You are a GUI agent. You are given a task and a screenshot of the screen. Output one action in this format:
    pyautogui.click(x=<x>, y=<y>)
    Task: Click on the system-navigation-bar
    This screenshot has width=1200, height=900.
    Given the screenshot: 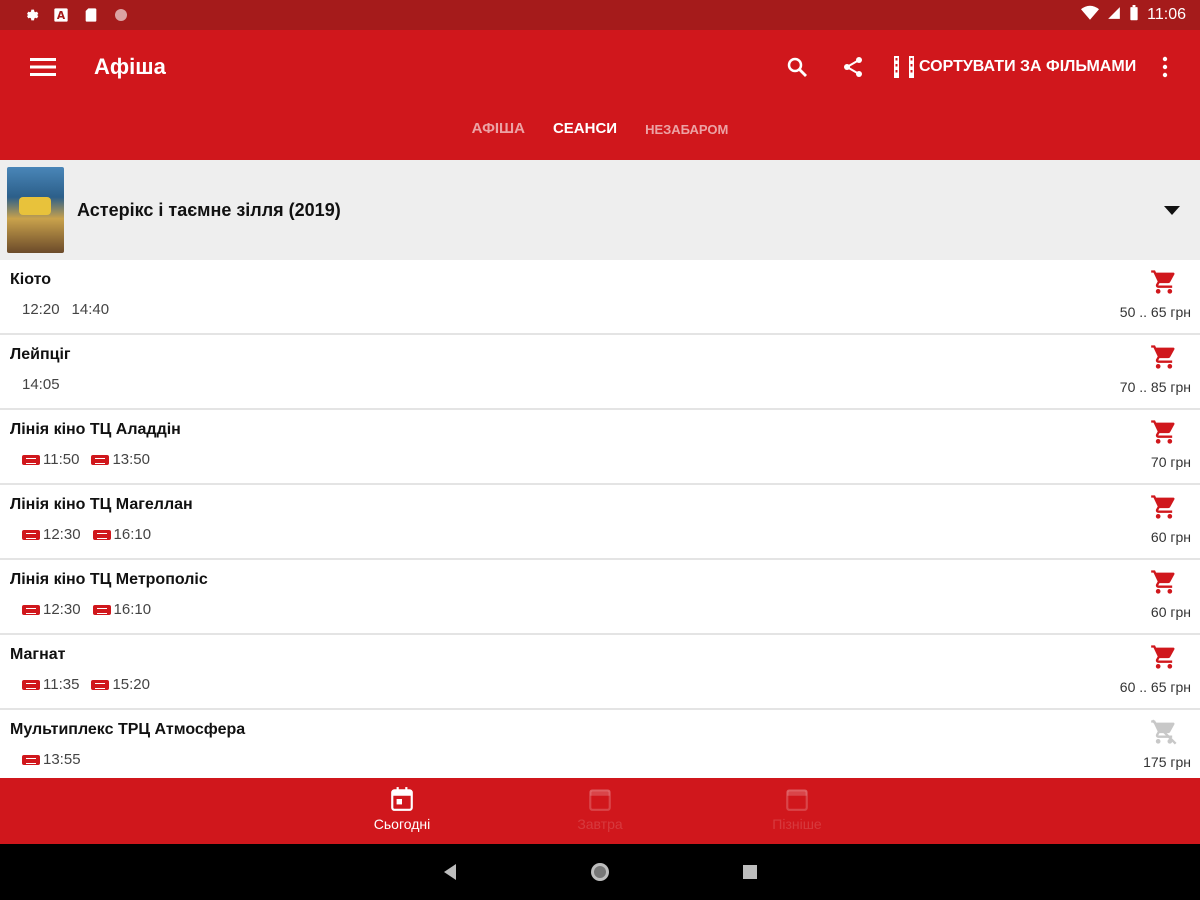 What is the action you would take?
    pyautogui.click(x=600, y=872)
    